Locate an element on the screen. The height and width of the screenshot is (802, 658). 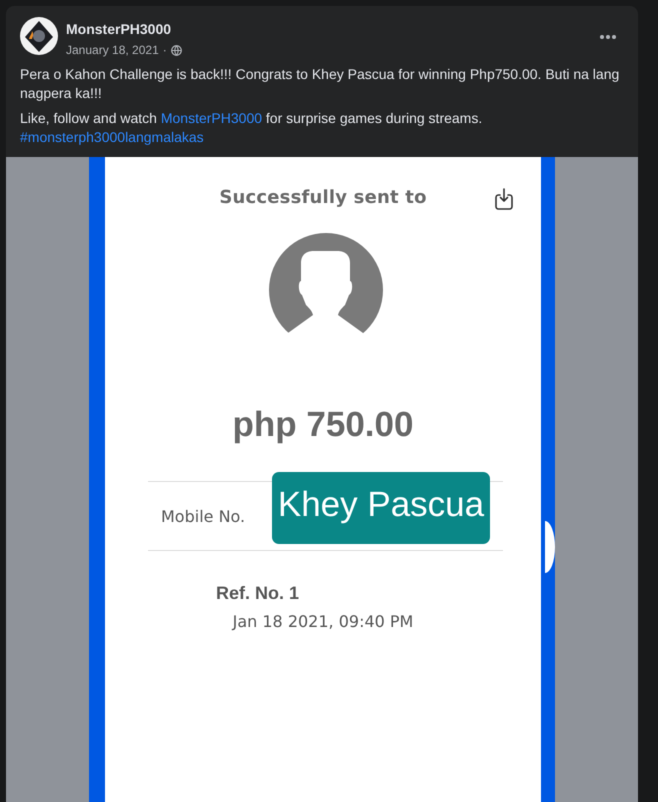
reference-number: Ref. No. 1 is located at coordinates (257, 593).